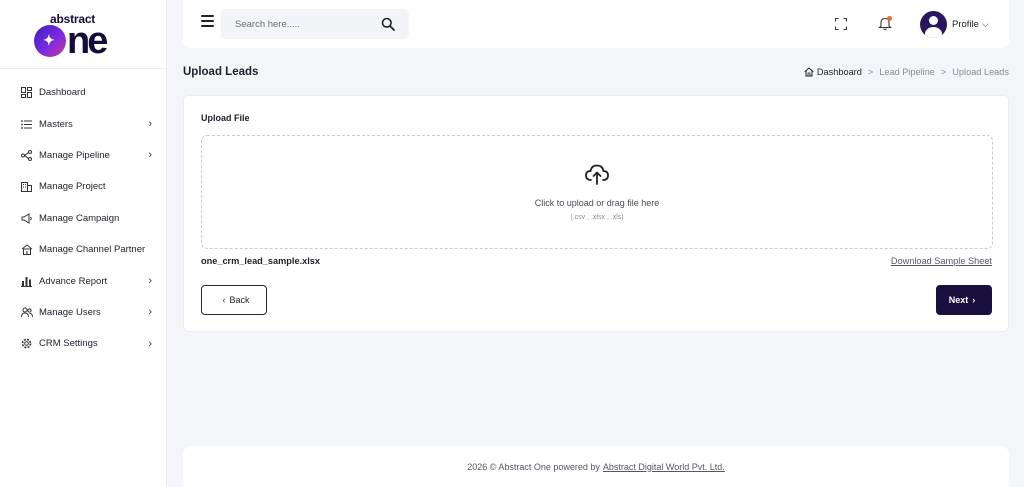 The height and width of the screenshot is (487, 1024). I want to click on sidebar-item-manage-project: Manage Project, so click(83, 186).